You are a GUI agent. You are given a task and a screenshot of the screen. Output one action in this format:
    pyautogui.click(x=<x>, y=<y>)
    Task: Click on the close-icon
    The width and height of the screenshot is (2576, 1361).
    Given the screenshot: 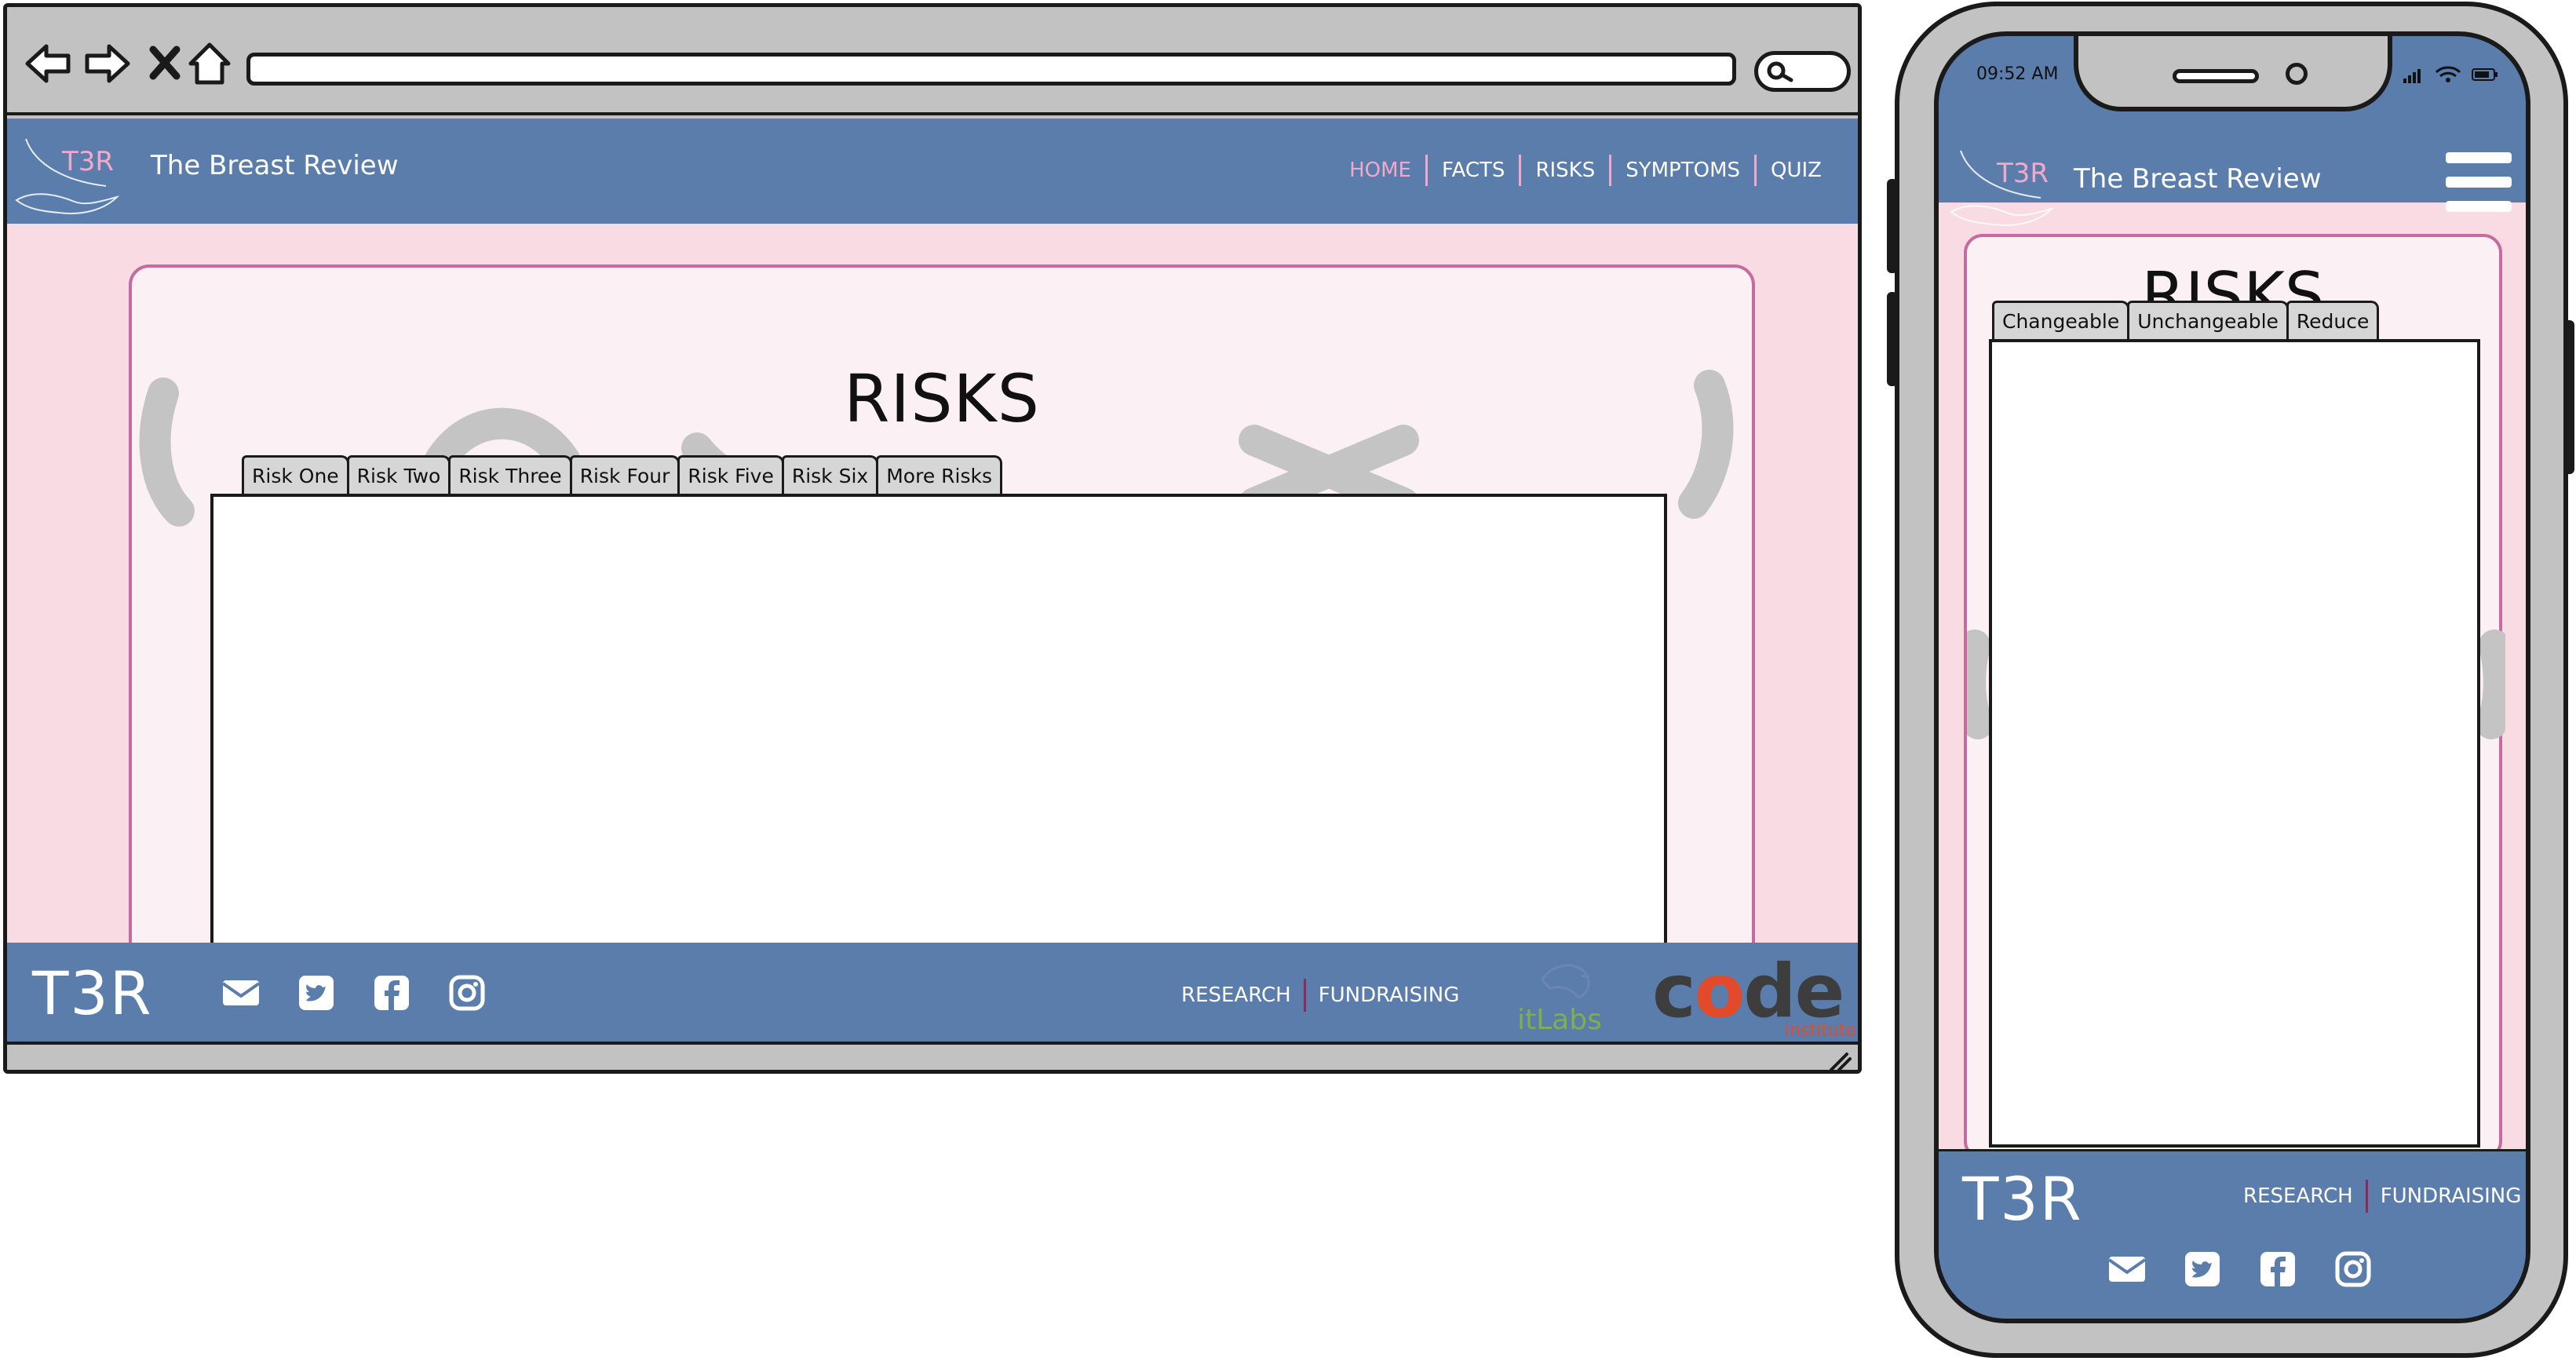 What is the action you would take?
    pyautogui.click(x=165, y=63)
    